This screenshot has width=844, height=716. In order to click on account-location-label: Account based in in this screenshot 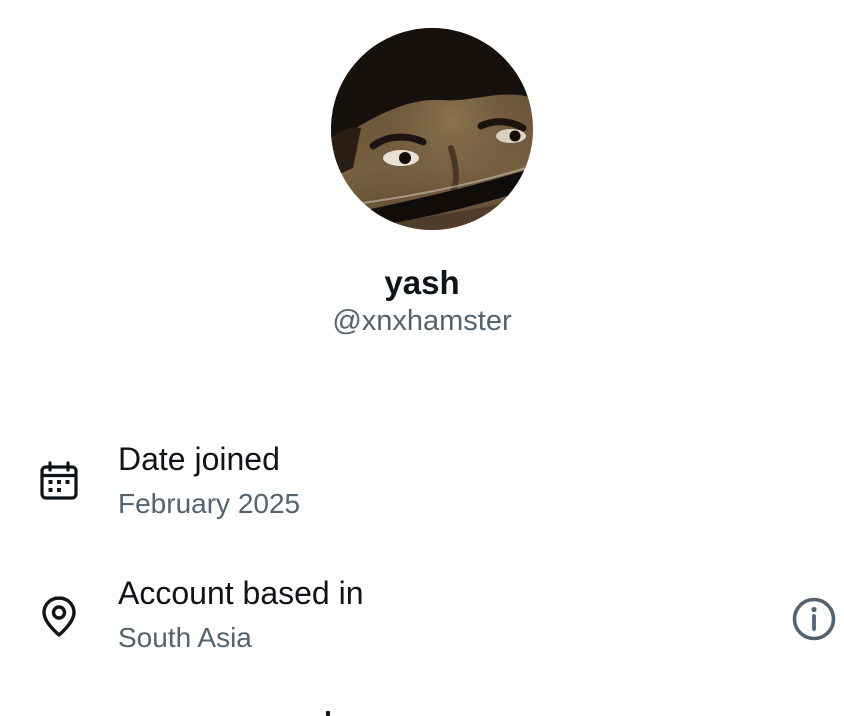, I will do `click(241, 593)`.